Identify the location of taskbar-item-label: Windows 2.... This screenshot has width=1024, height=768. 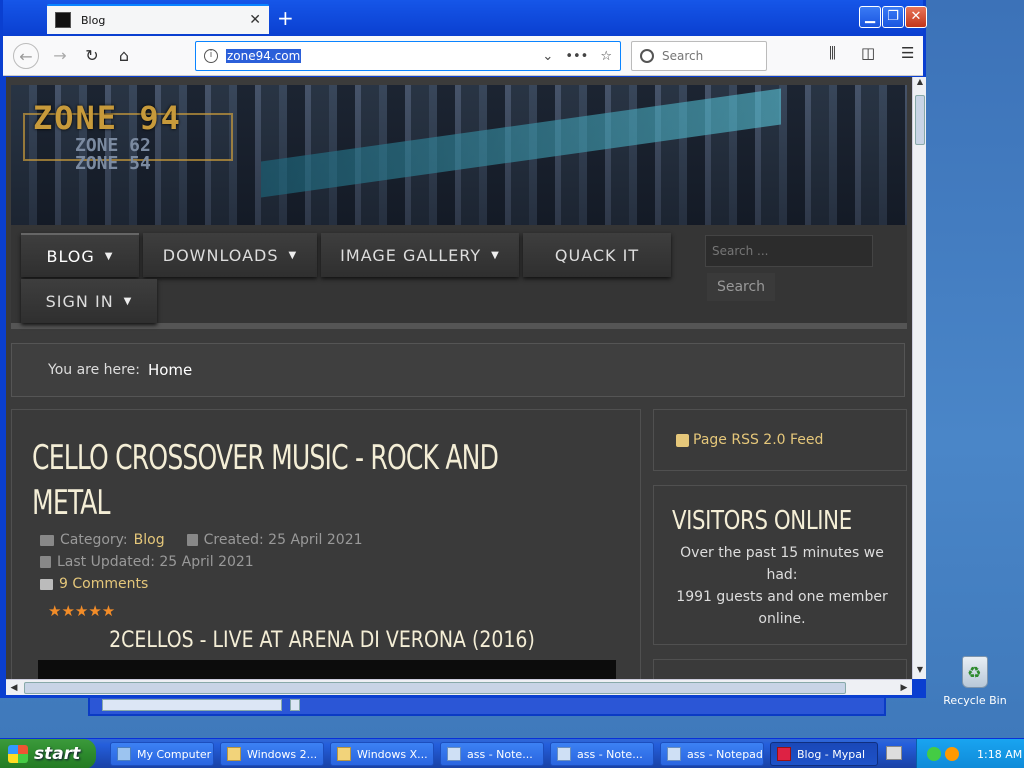
(282, 754).